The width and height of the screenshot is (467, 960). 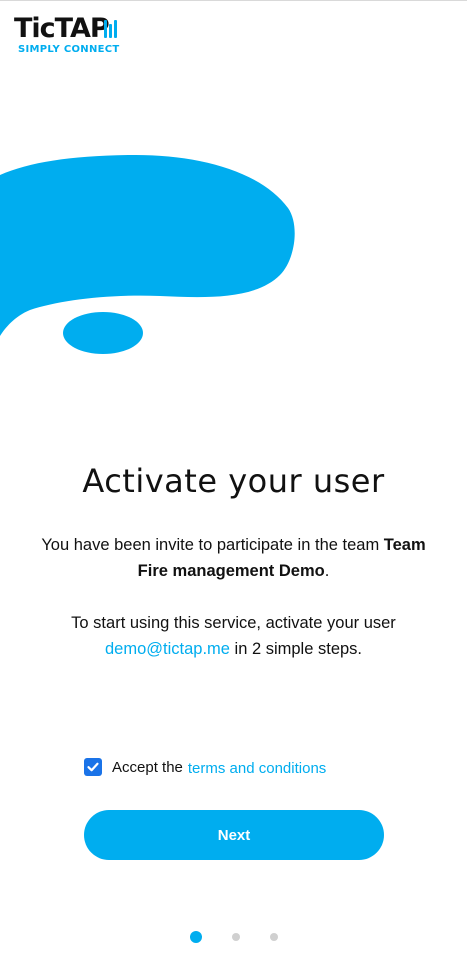 I want to click on next-button: Next, so click(x=234, y=835).